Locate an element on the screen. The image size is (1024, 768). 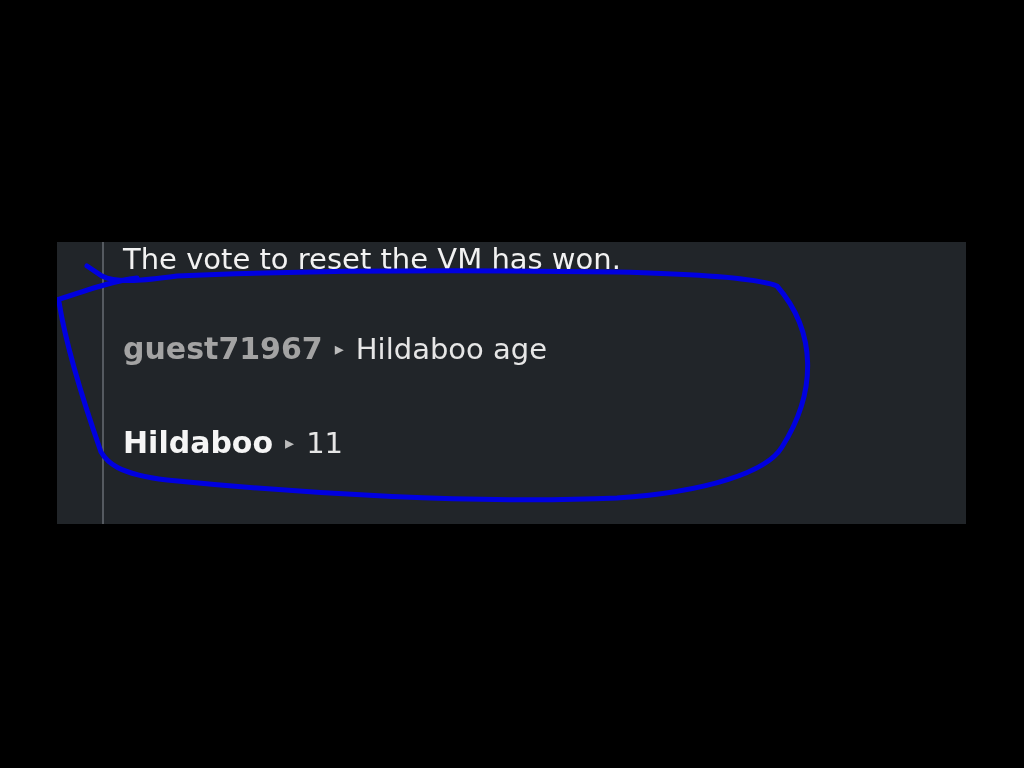
message-text: 11 is located at coordinates (325, 443).